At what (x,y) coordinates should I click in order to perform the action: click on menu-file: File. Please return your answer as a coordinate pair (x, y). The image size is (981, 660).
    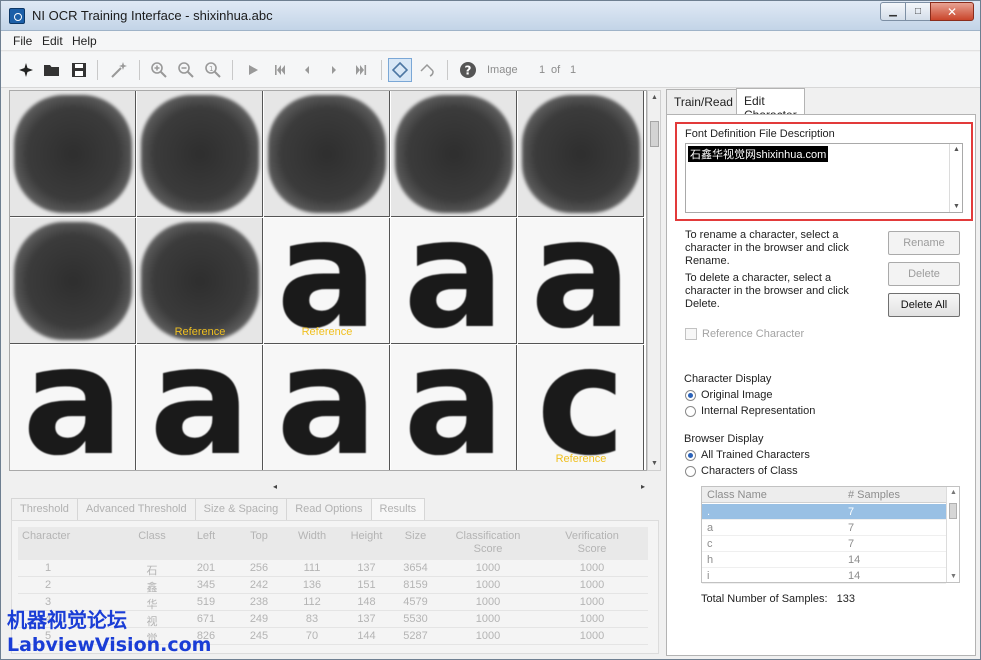
    Looking at the image, I should click on (22, 41).